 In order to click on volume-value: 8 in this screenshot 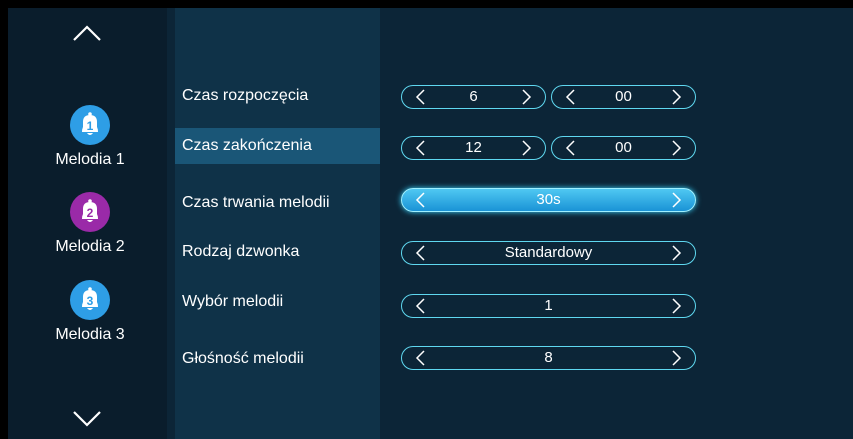, I will do `click(548, 357)`.